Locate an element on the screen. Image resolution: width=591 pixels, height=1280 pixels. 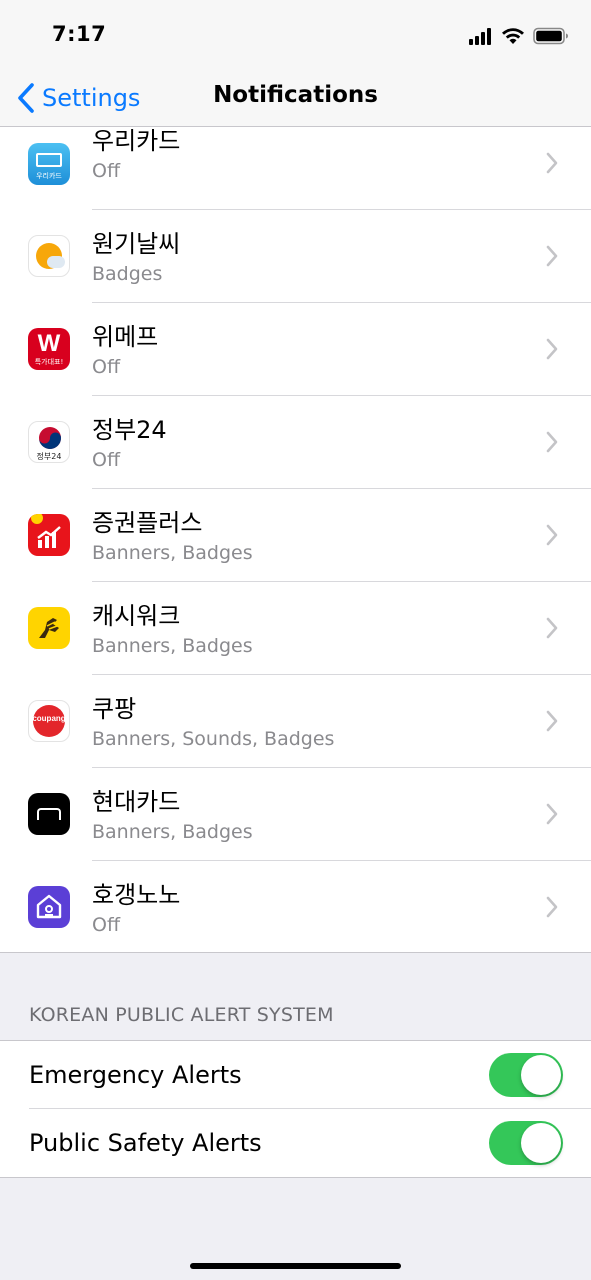
app-name: 원기날씨 is located at coordinates (136, 244).